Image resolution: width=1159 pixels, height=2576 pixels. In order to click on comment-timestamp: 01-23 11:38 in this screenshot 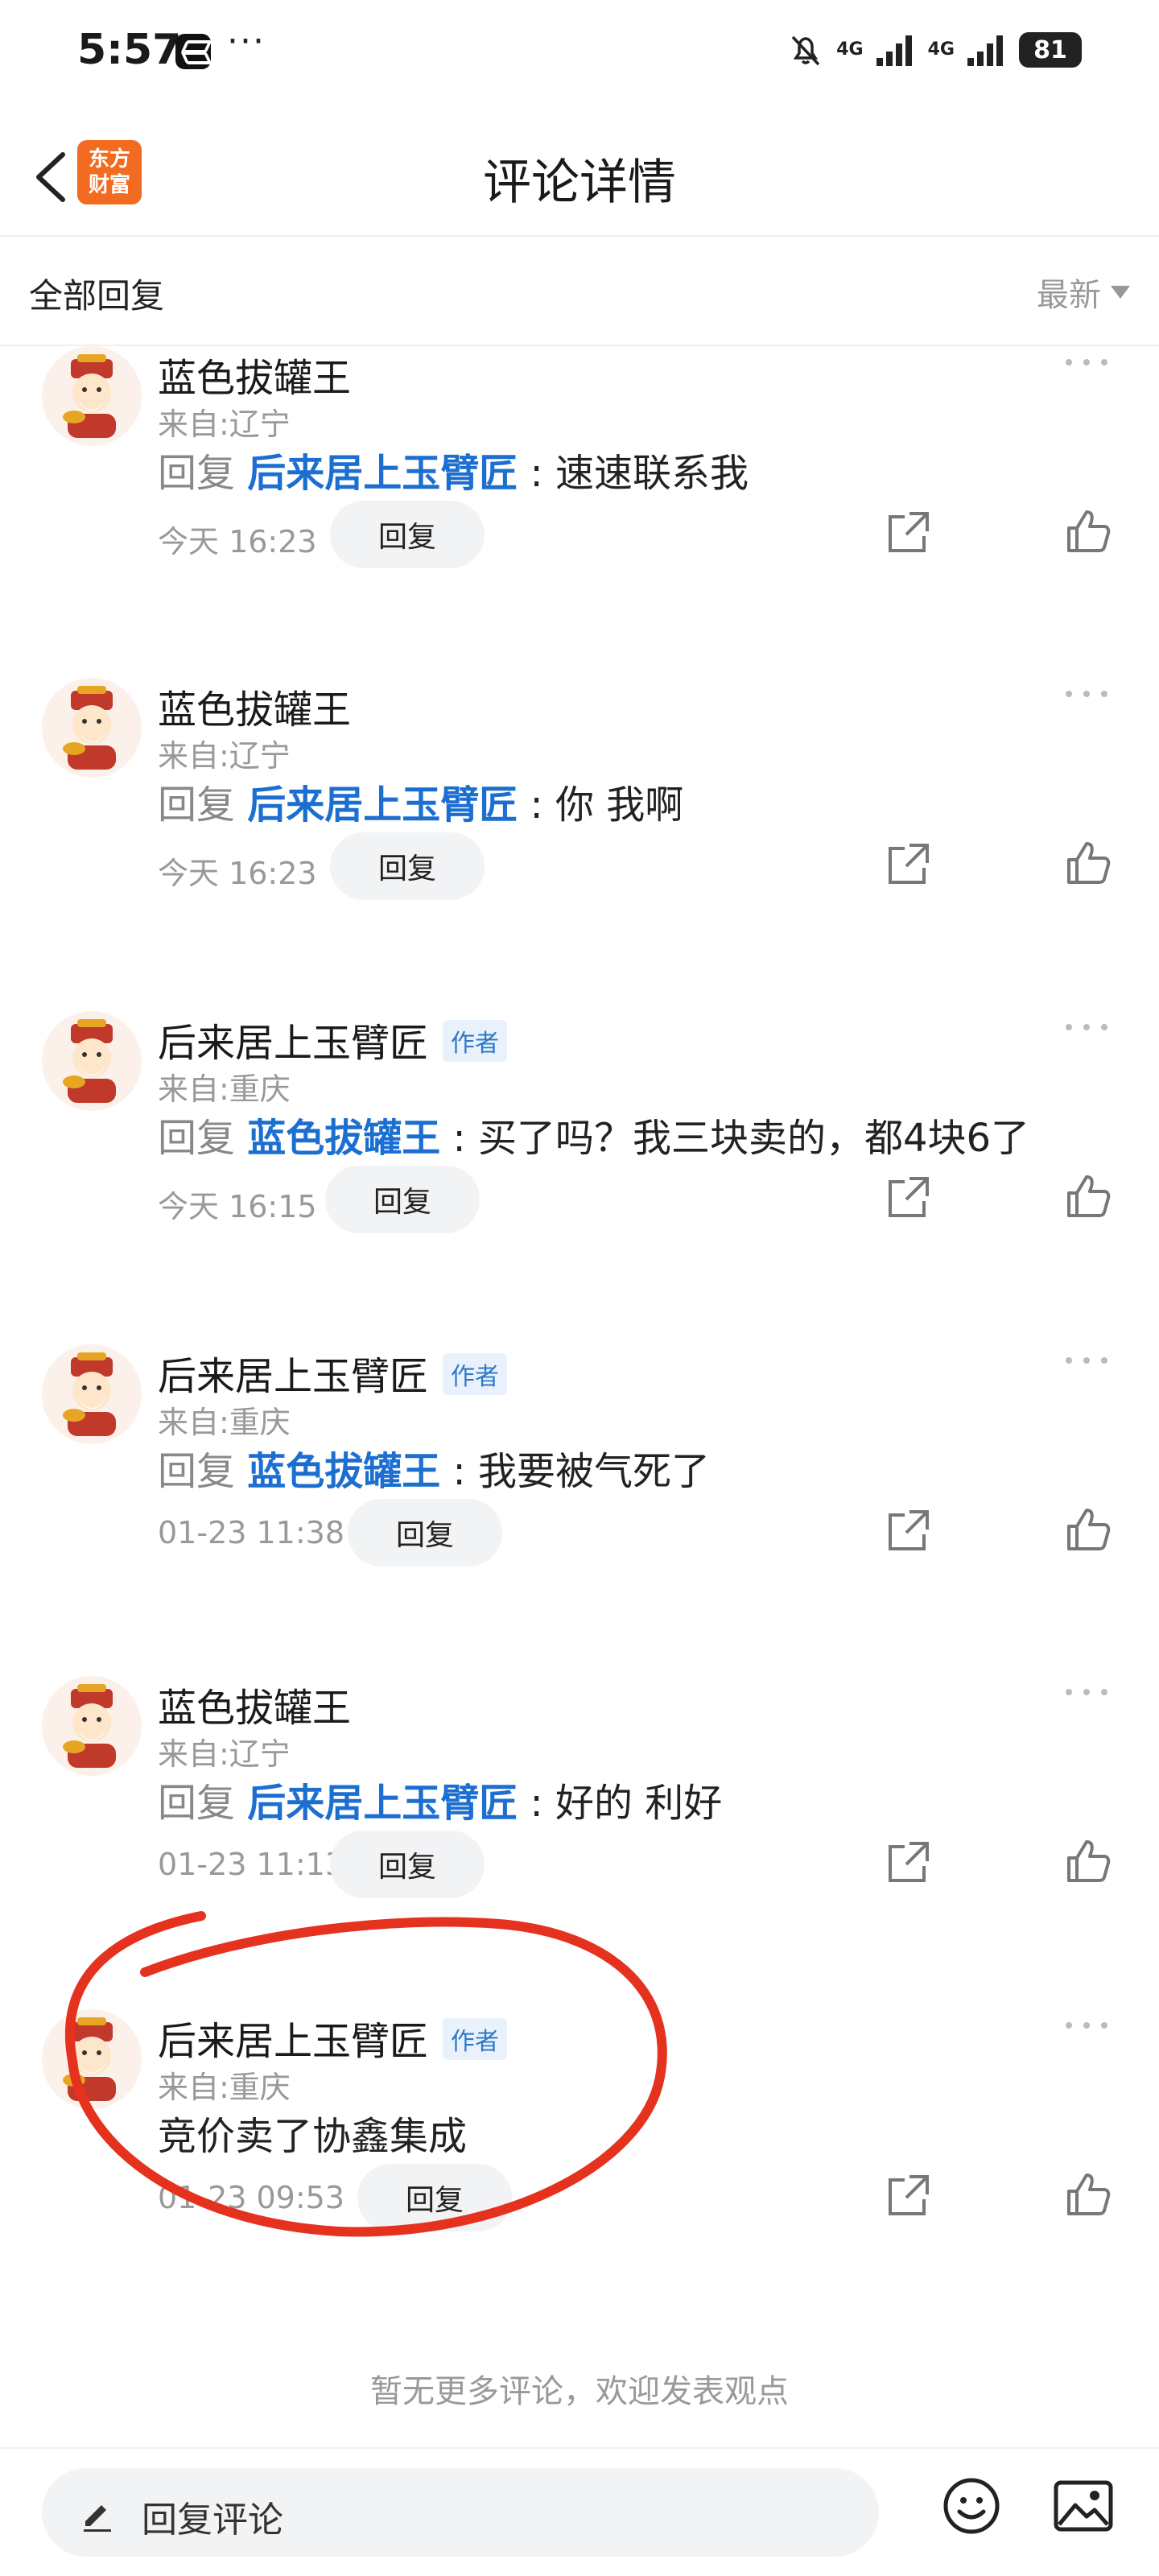, I will do `click(251, 1532)`.